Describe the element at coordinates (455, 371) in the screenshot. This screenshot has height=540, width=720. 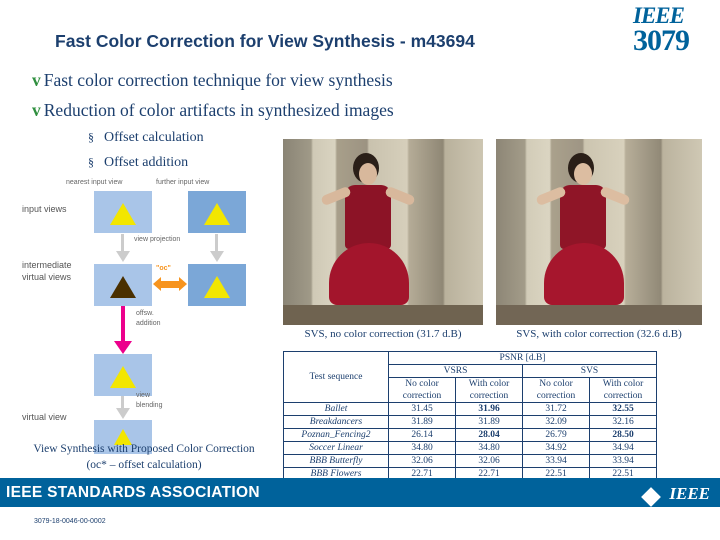
I see `table-header-group-vsrs: VSRS` at that location.